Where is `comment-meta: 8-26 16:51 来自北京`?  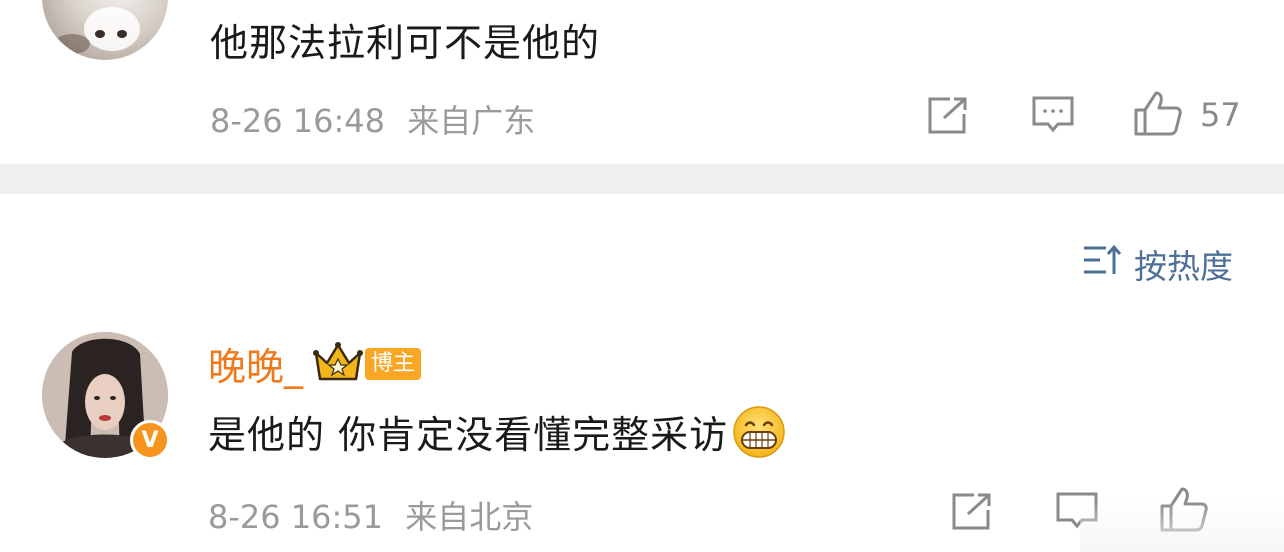
comment-meta: 8-26 16:51 来自北京 is located at coordinates (370, 515).